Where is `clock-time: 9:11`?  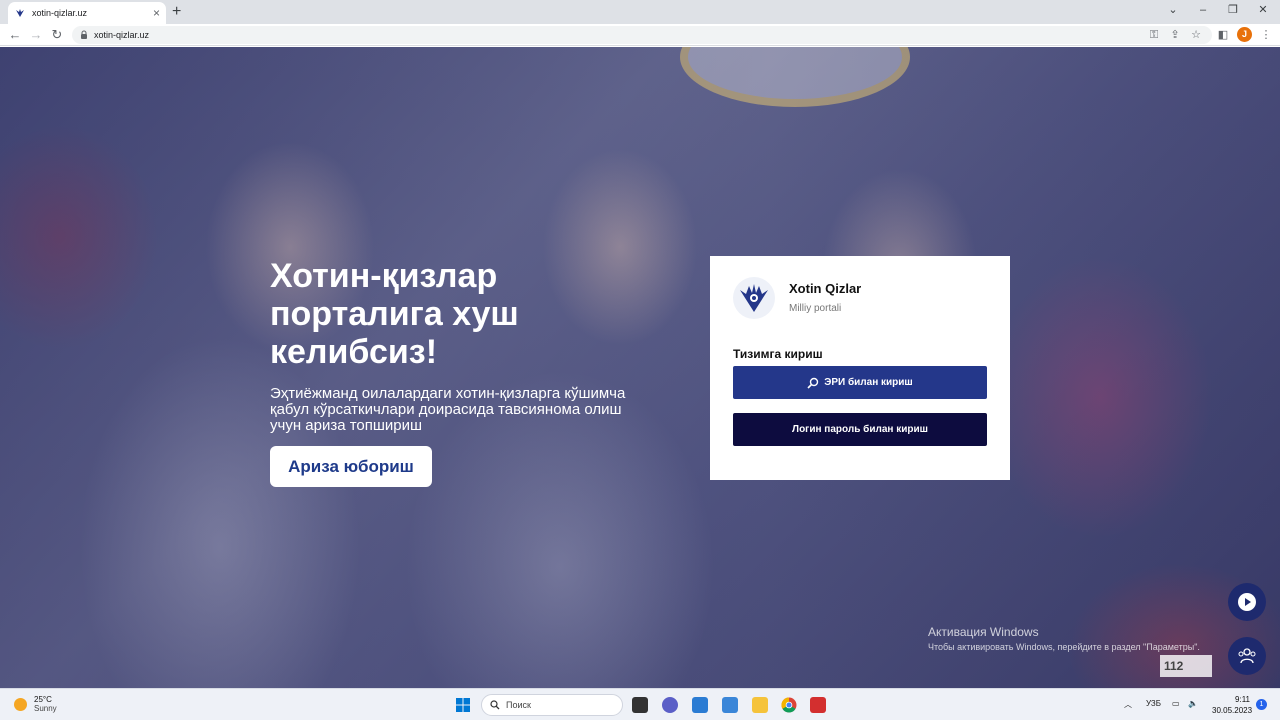 clock-time: 9:11 is located at coordinates (1242, 699).